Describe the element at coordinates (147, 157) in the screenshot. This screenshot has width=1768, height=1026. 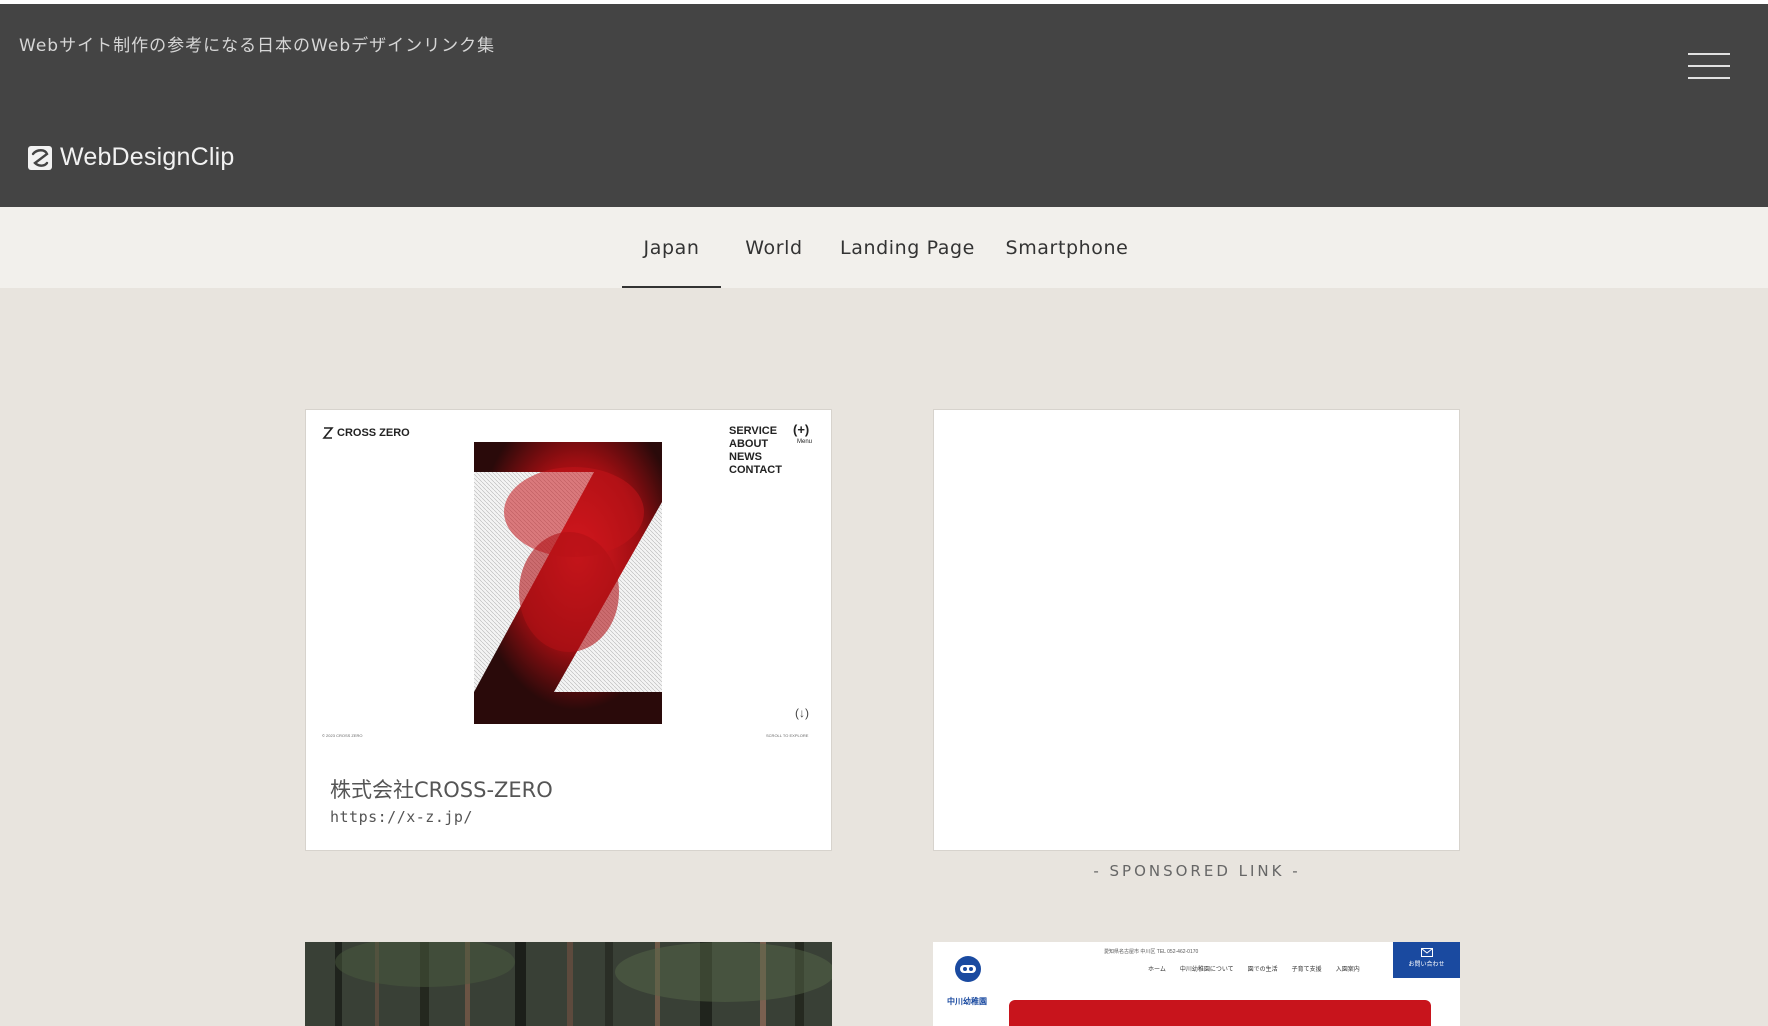
I see `logo-text: WebDesignClip` at that location.